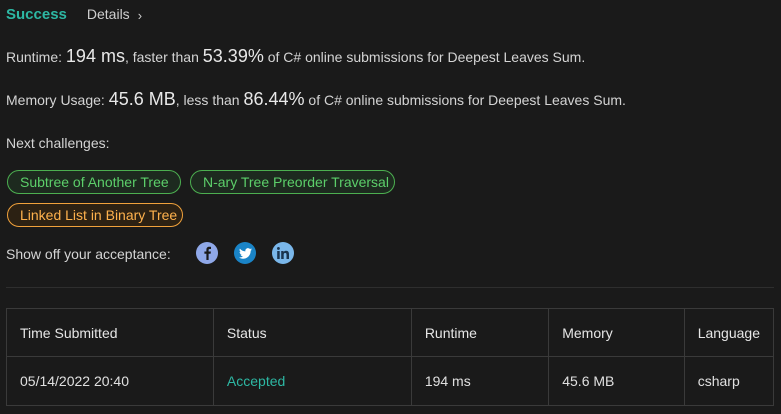 The width and height of the screenshot is (781, 414). Describe the element at coordinates (36, 57) in the screenshot. I see `runtime-prefix: Runtime:` at that location.